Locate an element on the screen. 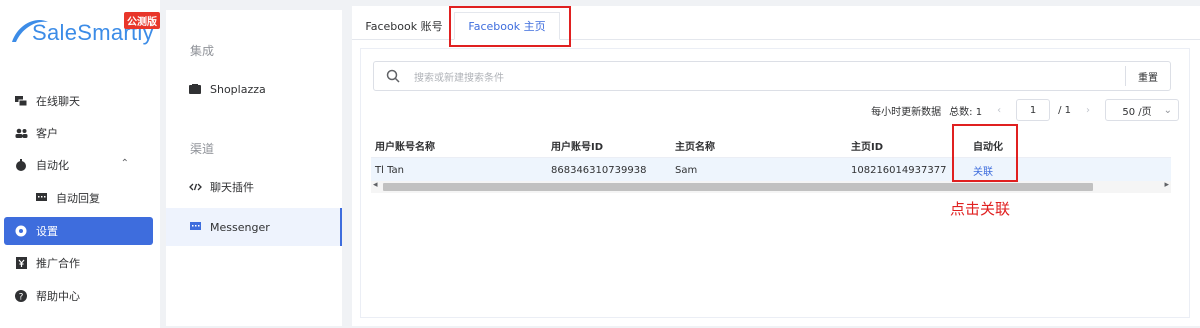  page-size-value: 50 /页 is located at coordinates (1137, 112).